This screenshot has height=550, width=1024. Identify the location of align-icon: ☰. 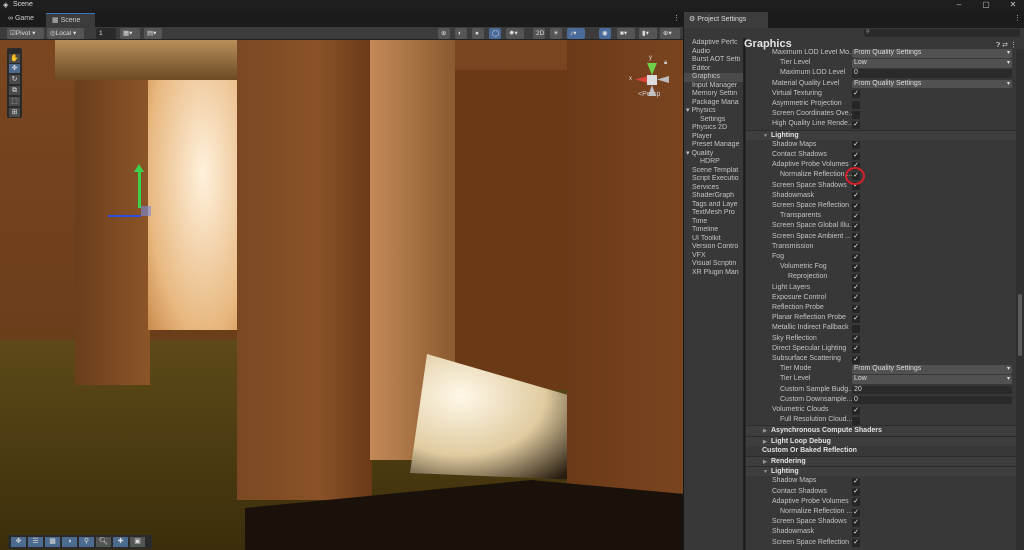
(35, 542).